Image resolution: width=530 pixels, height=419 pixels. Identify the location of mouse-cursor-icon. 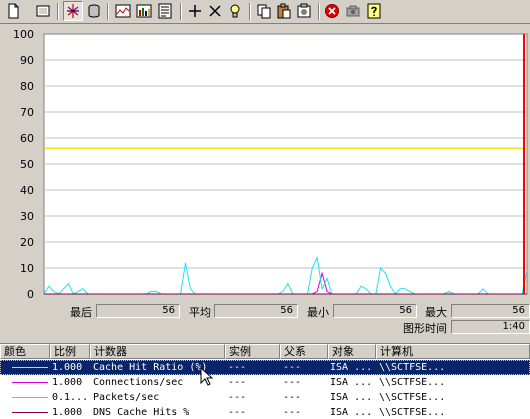
(207, 376).